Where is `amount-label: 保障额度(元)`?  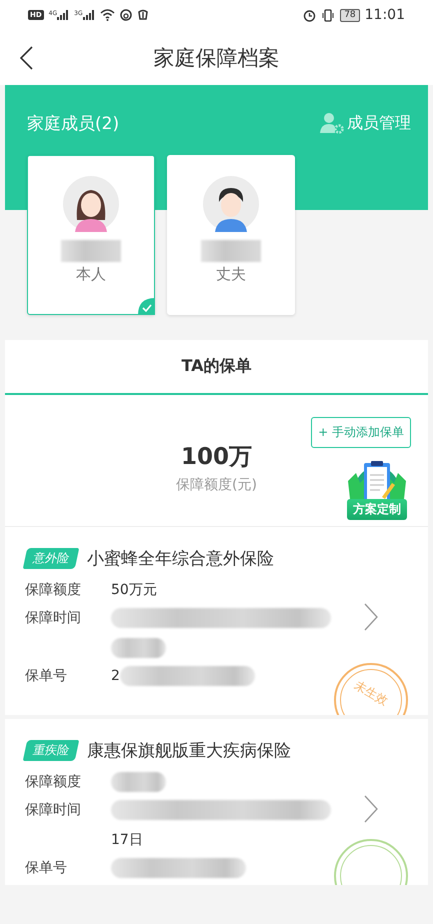 amount-label: 保障额度(元) is located at coordinates (216, 485).